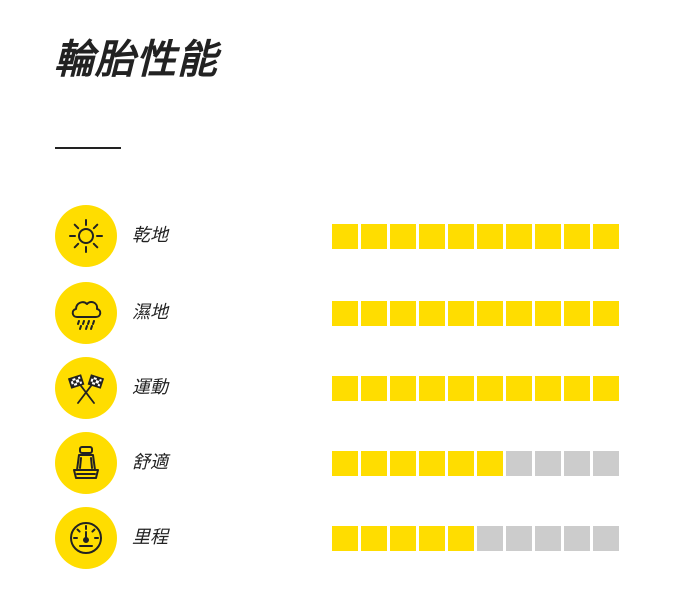 Image resolution: width=673 pixels, height=612 pixels. What do you see at coordinates (150, 312) in the screenshot?
I see `rating-label-wet: 濕地` at bounding box center [150, 312].